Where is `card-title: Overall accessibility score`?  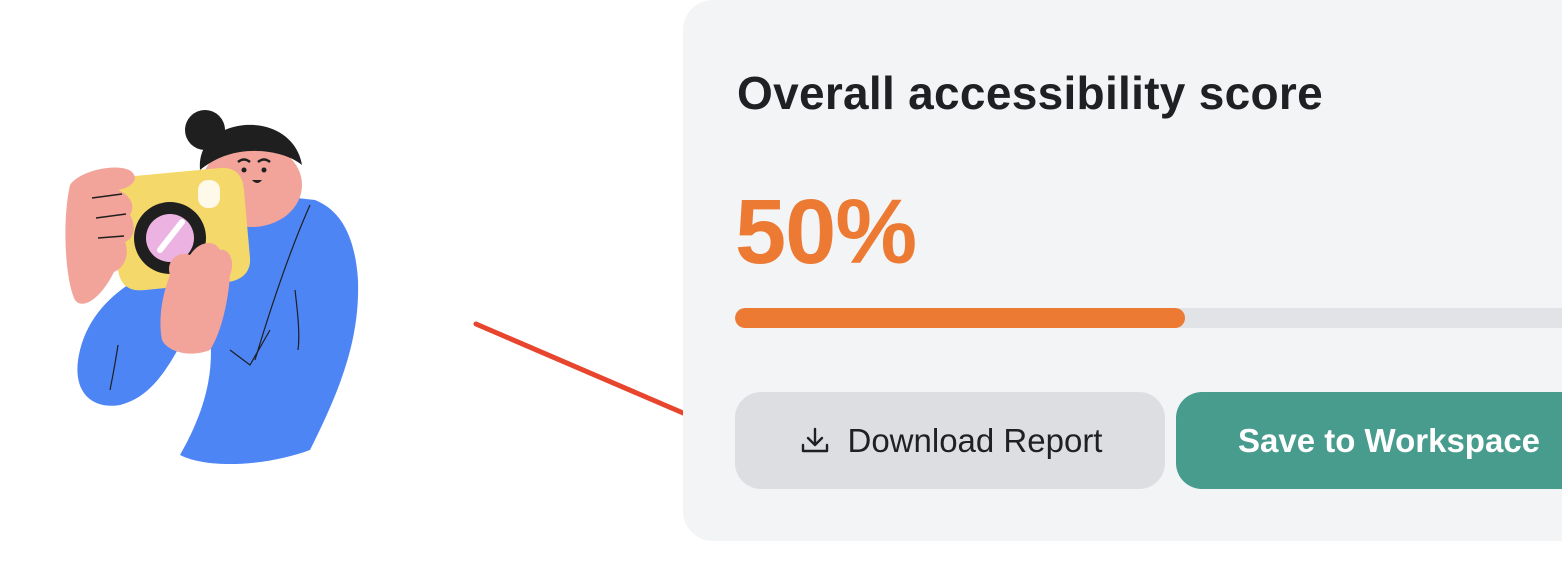 card-title: Overall accessibility score is located at coordinates (1030, 93).